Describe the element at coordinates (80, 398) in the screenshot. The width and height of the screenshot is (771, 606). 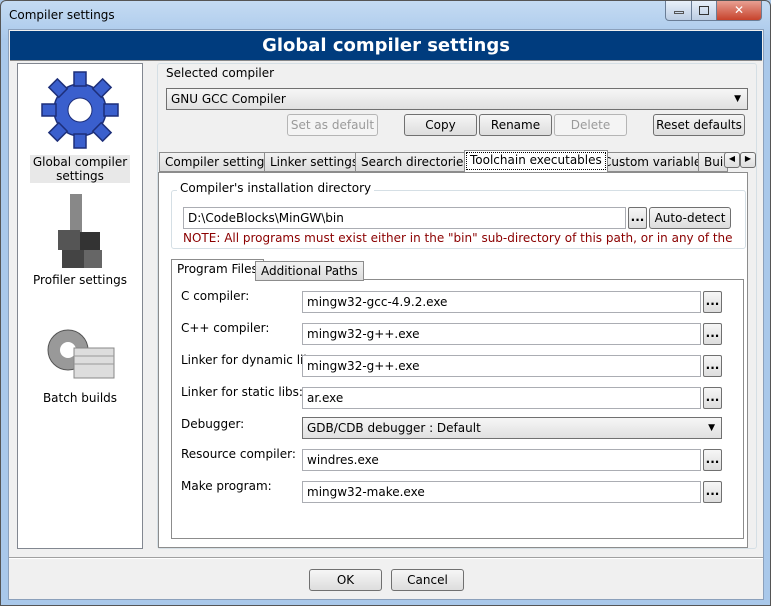
I see `sidebar-item-label: Batch builds` at that location.